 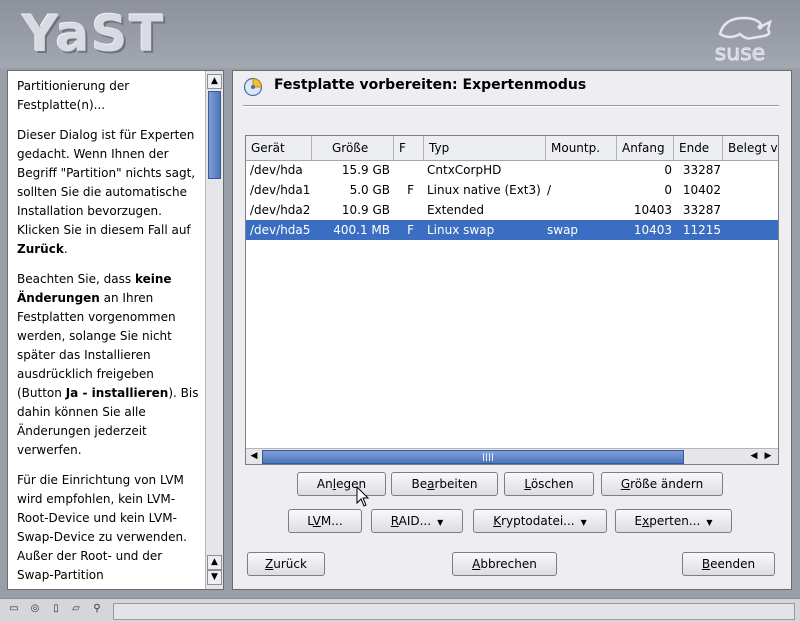 I want to click on button-label: eenden, so click(x=733, y=564).